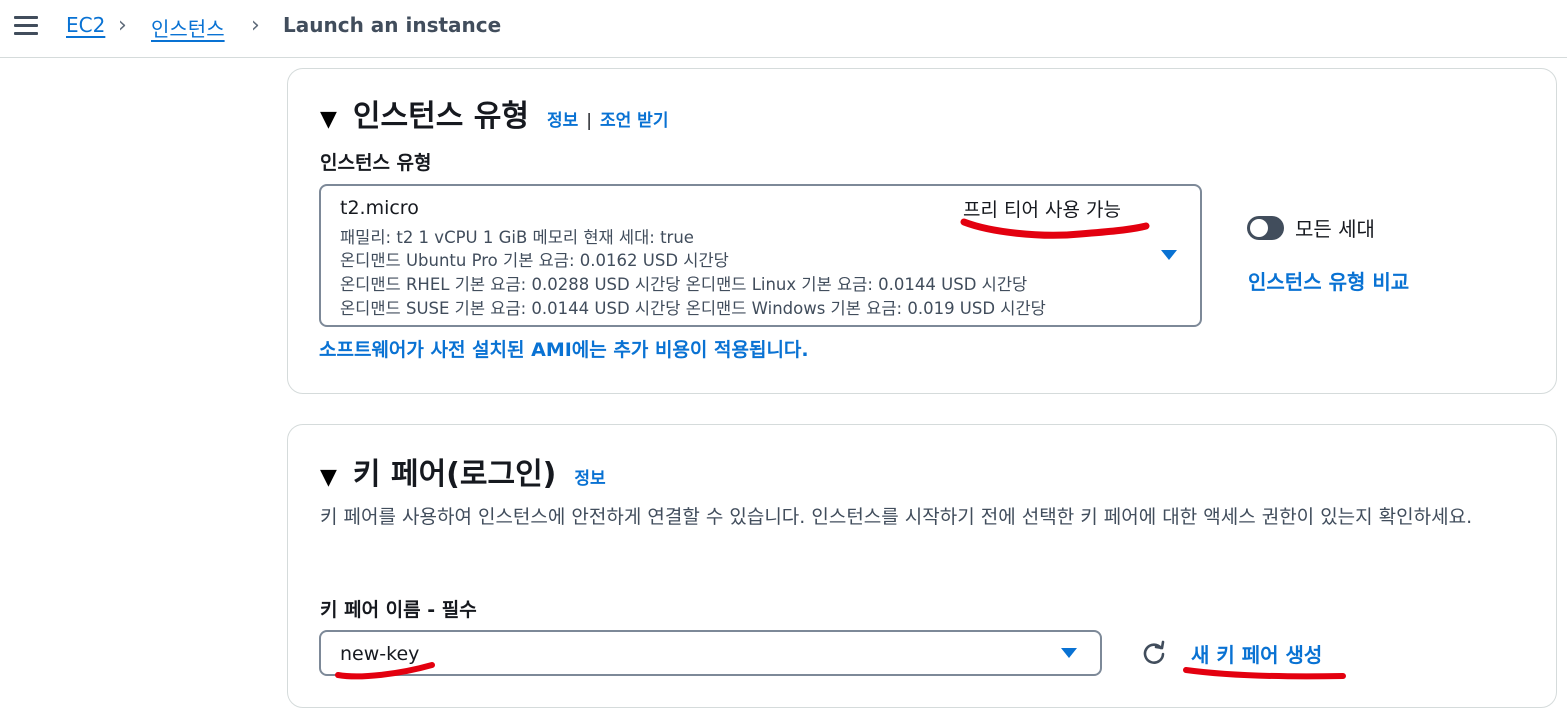 The height and width of the screenshot is (721, 1567). I want to click on all-generations-label: 모든 세대, so click(1335, 229).